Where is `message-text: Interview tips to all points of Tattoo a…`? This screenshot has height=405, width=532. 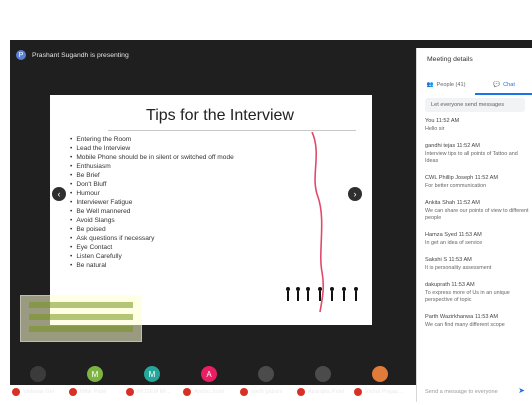
message-text: Interview tips to all points of Tattoo a… is located at coordinates (471, 157).